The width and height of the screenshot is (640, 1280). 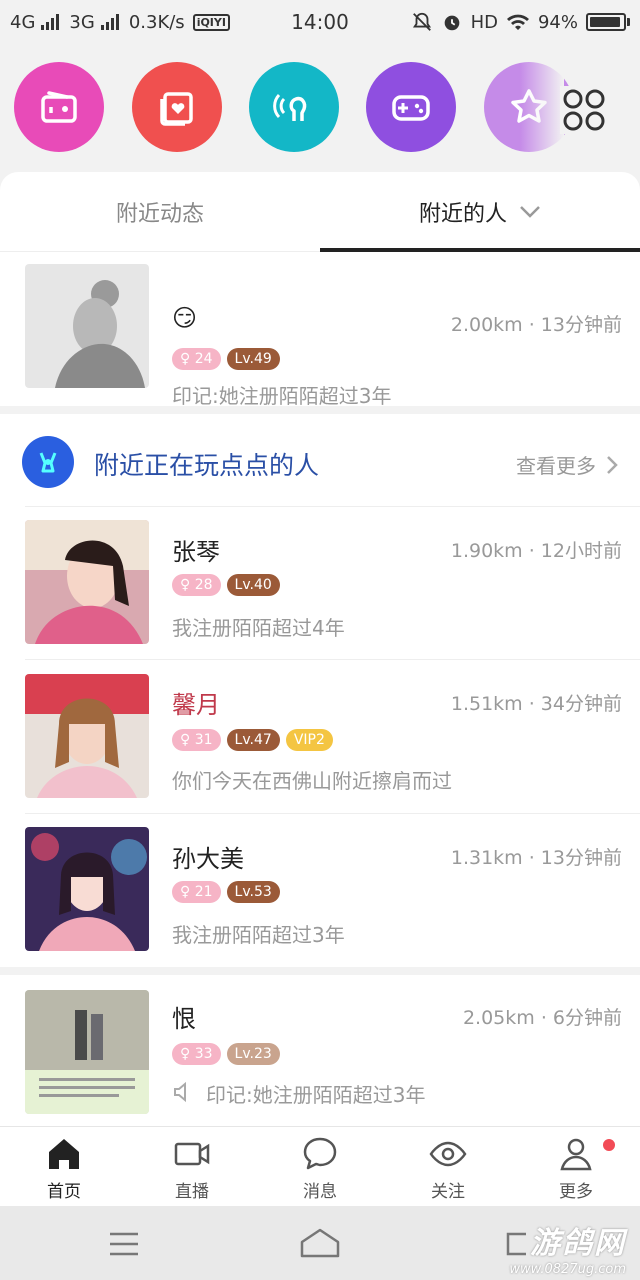 I want to click on eye-icon, so click(x=448, y=1154).